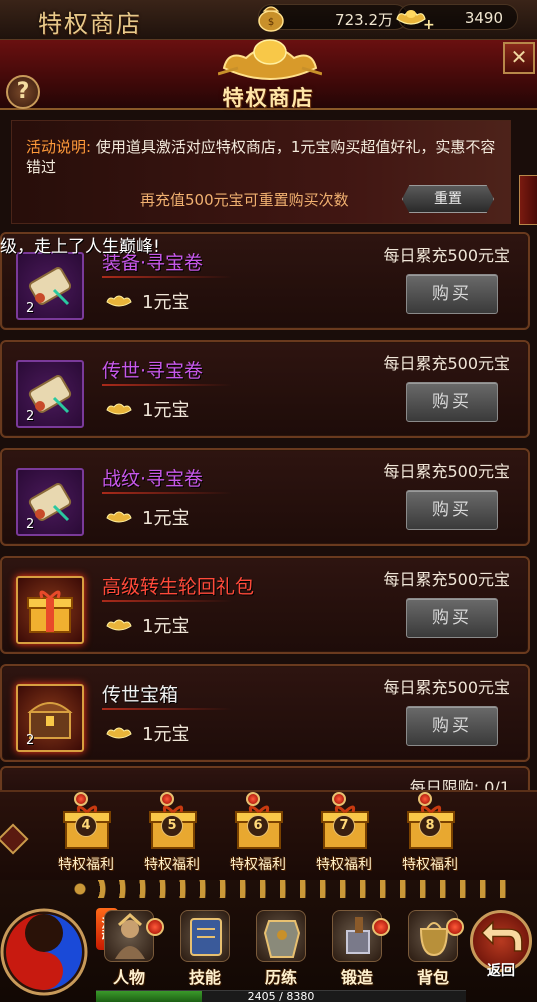  Describe the element at coordinates (265, 497) in the screenshot. I see `item-row: 2 战纹·寻宝卷 1元宝 每日累充500元宝 购买` at that location.